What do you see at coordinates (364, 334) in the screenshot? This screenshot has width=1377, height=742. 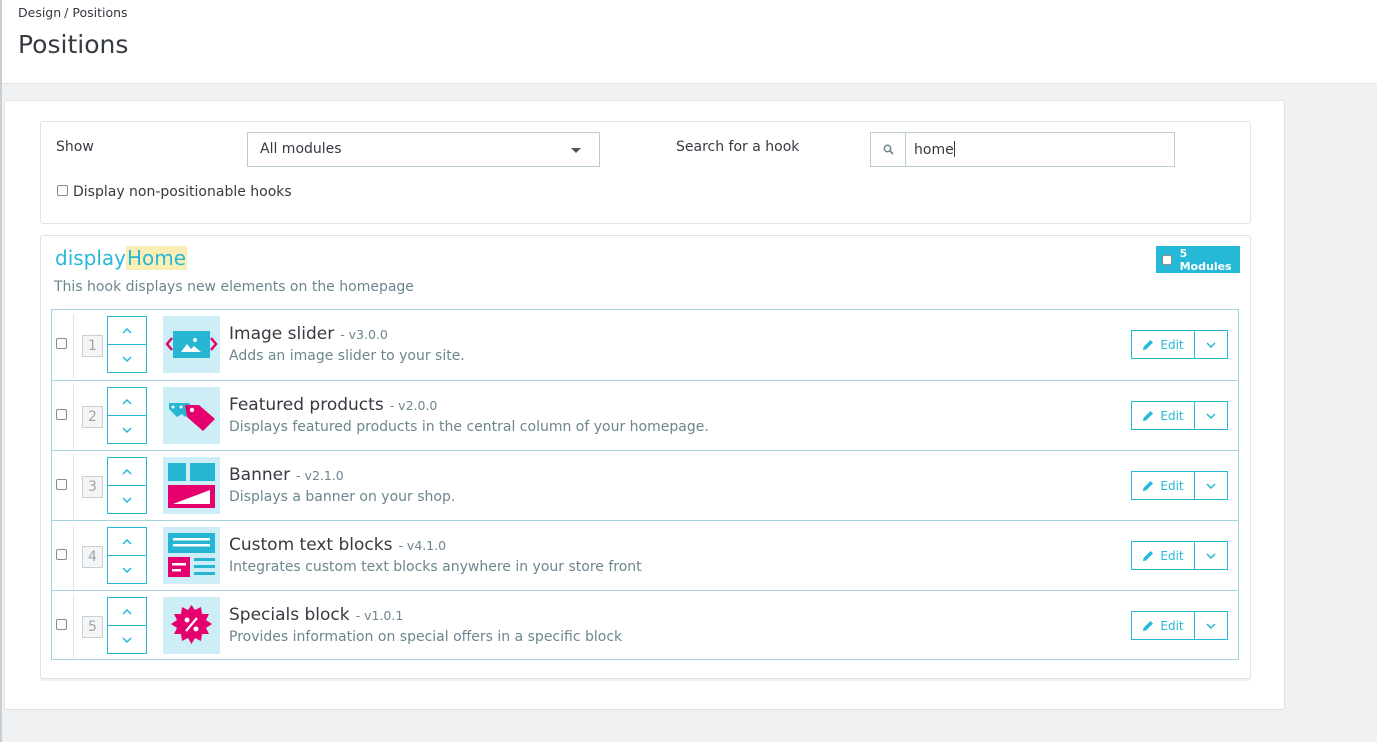 I see `module-version: - v3.0.0` at bounding box center [364, 334].